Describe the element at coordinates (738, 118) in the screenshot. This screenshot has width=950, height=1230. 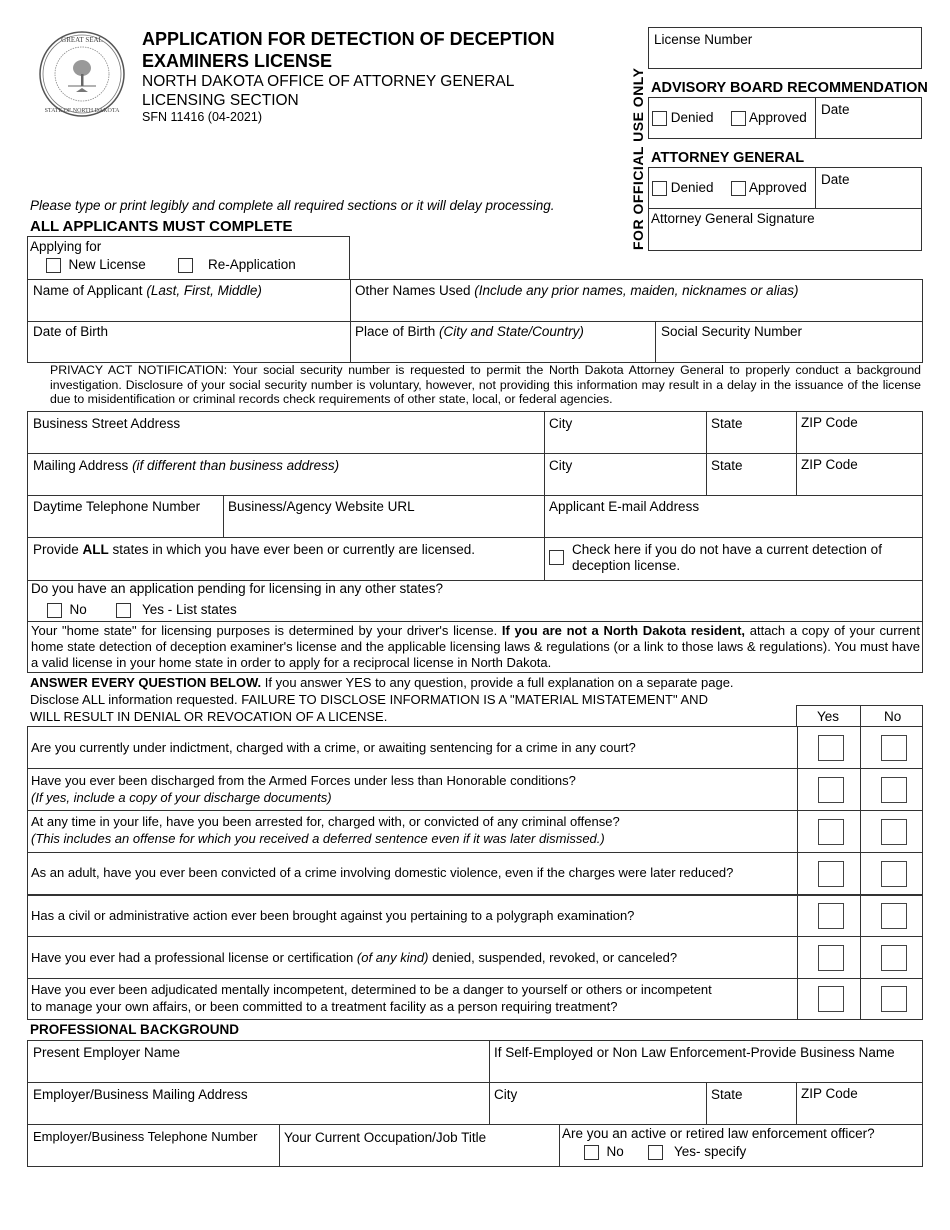
I see `advisory-approved-checkbox` at that location.